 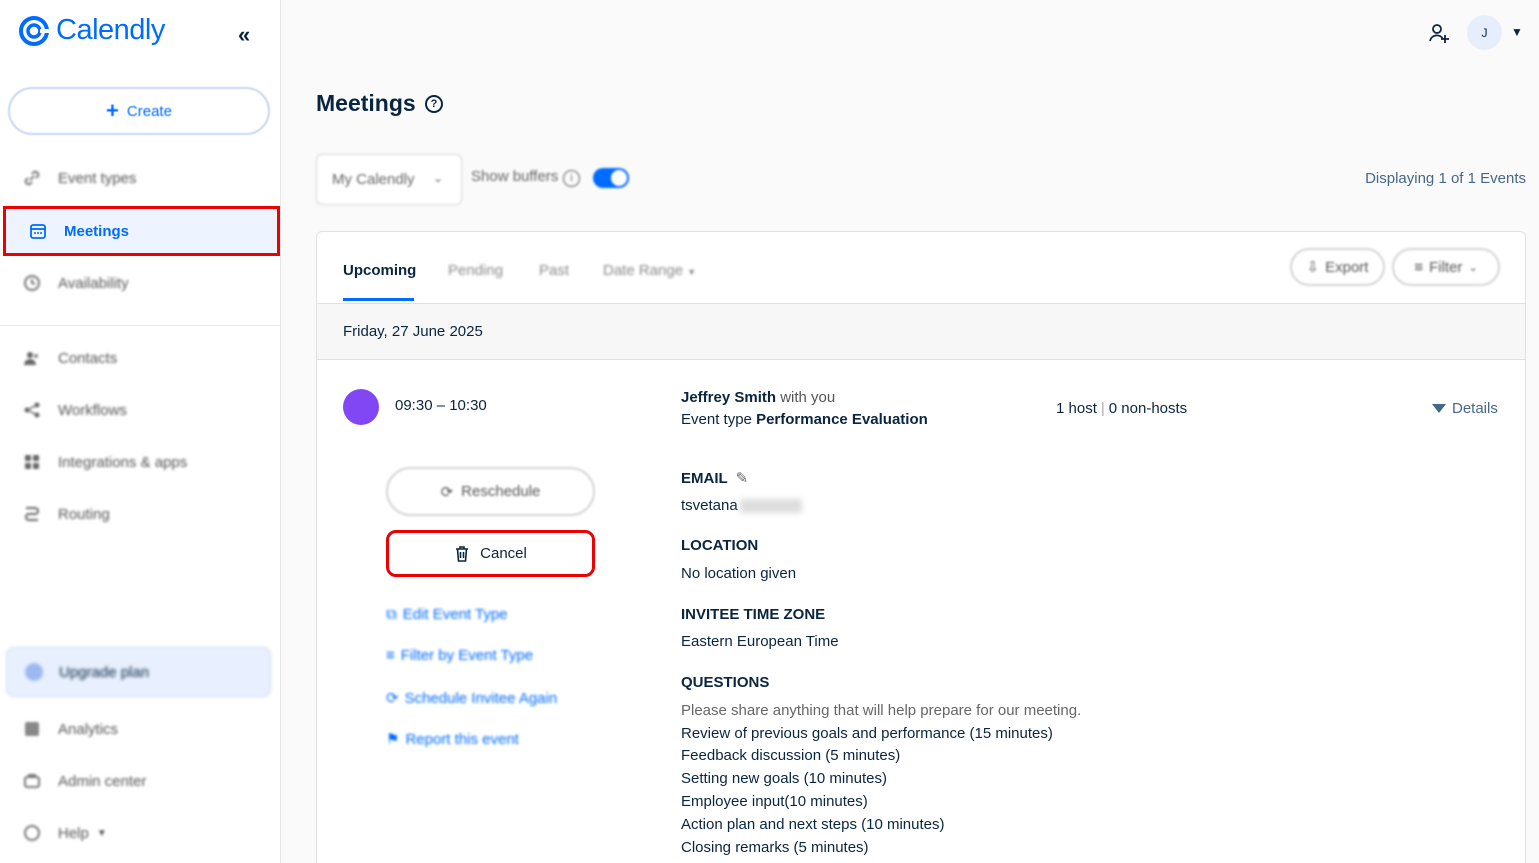 What do you see at coordinates (413, 331) in the screenshot?
I see `date-header-text: Friday, 27 June 2025` at bounding box center [413, 331].